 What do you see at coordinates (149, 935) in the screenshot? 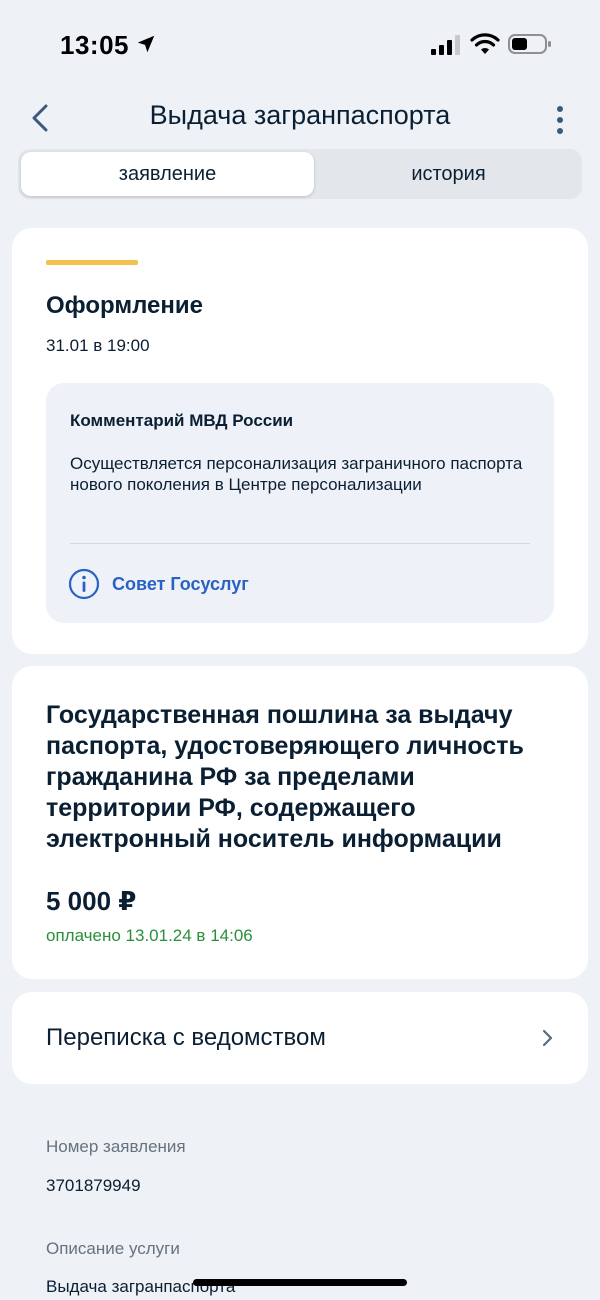
I see `fee-paid-status: оплачено 13.01.24 в 14:06` at bounding box center [149, 935].